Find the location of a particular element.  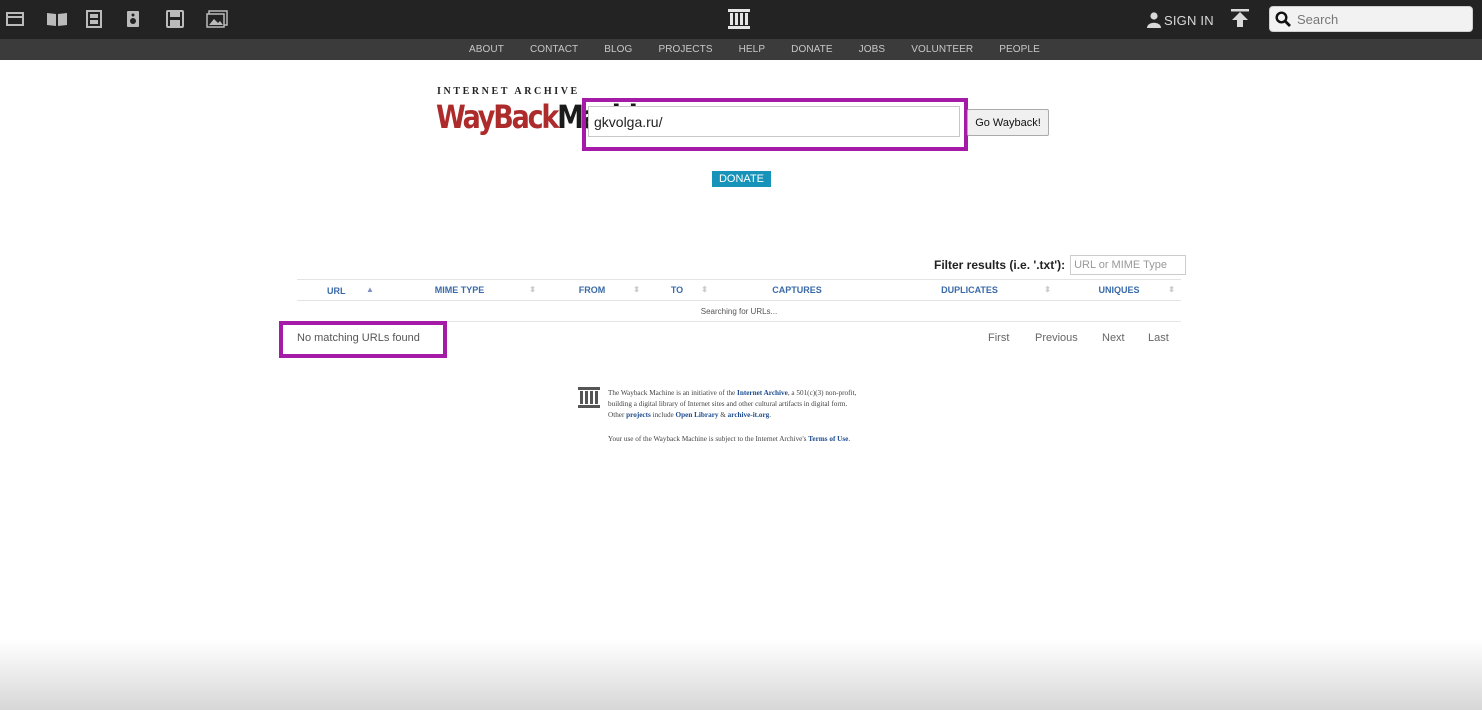

col-header-from: FROM ⬍ is located at coordinates (592, 290).